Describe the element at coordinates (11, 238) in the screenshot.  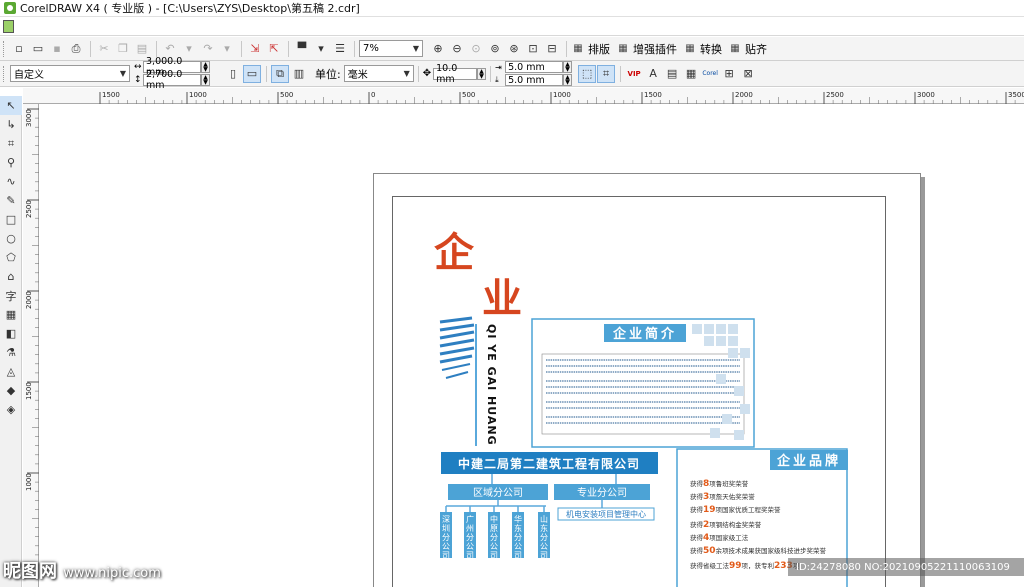
I see `ellipse-tool-icon: ○` at that location.